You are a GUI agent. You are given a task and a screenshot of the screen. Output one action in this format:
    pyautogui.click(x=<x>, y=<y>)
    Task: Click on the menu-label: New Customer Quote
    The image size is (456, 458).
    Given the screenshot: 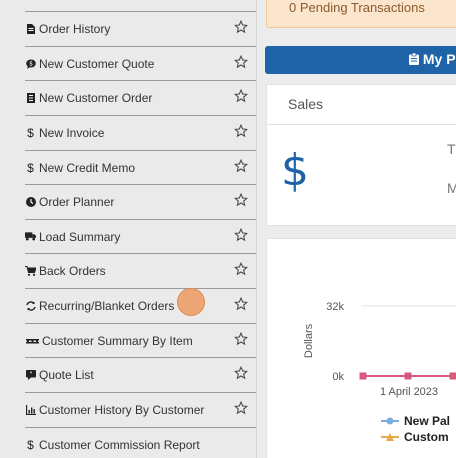 What is the action you would take?
    pyautogui.click(x=97, y=63)
    